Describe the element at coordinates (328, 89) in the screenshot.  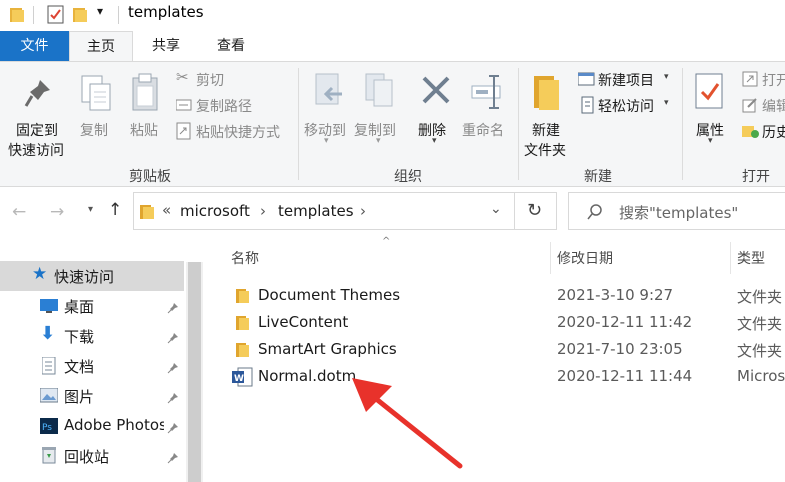
I see `move-to-icon` at that location.